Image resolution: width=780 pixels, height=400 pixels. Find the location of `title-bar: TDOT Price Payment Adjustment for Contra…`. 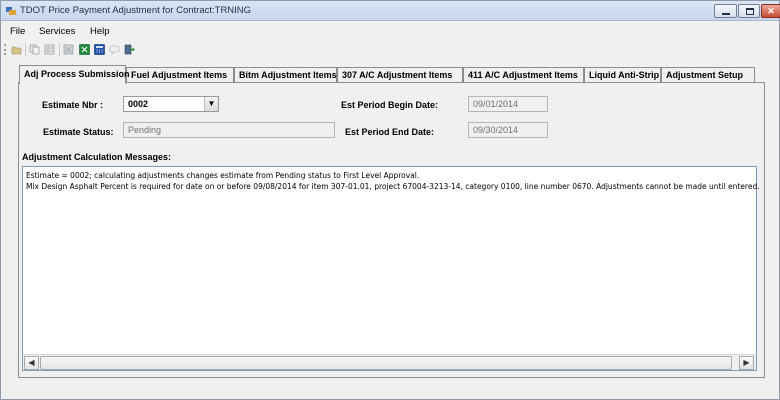

title-bar: TDOT Price Payment Adjustment for Contra… is located at coordinates (390, 11).